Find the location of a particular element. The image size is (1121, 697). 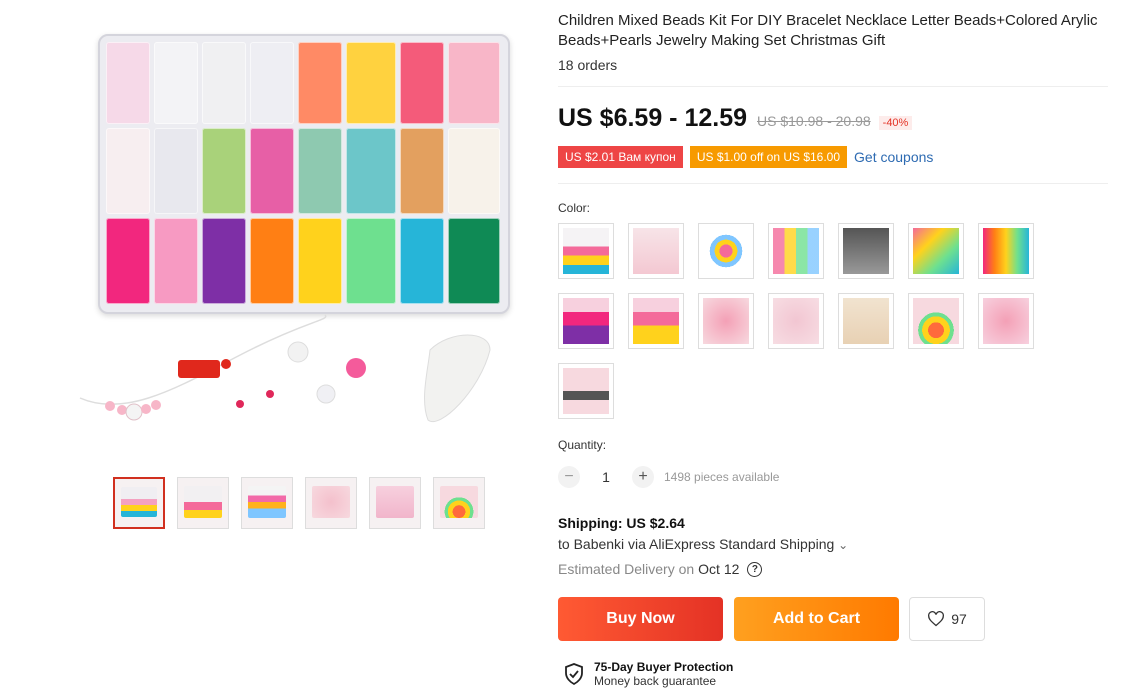

quantity-decrease-button: − is located at coordinates (569, 477).